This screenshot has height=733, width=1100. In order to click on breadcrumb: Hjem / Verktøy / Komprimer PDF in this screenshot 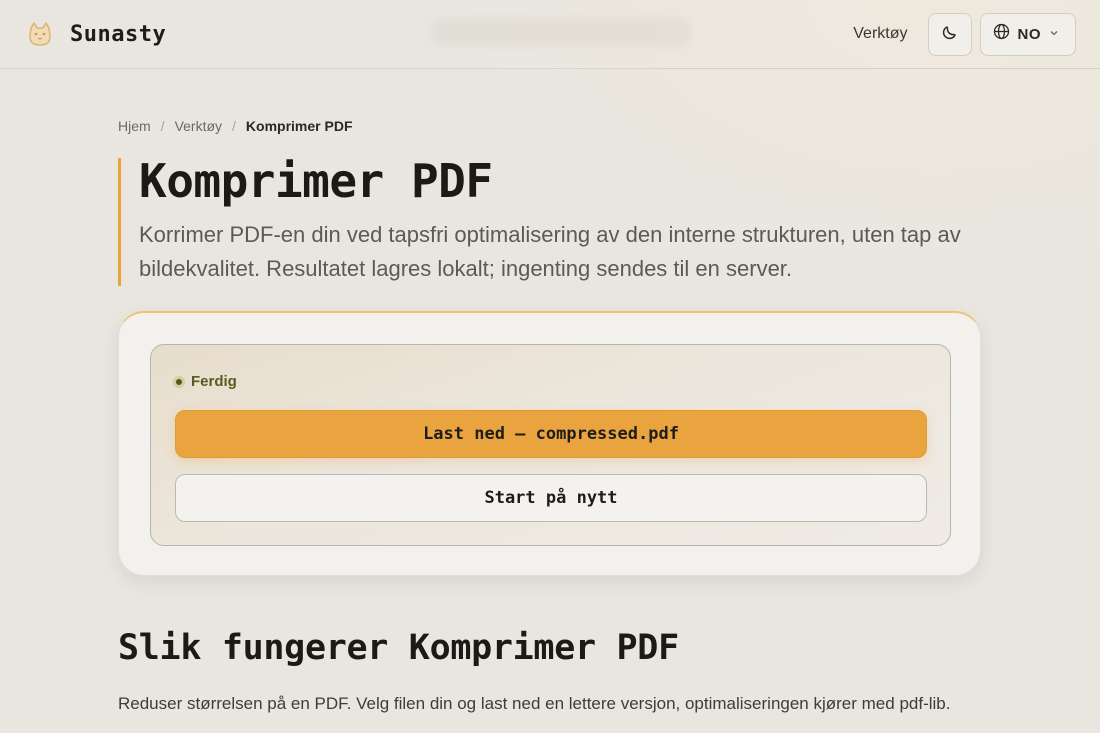, I will do `click(235, 126)`.